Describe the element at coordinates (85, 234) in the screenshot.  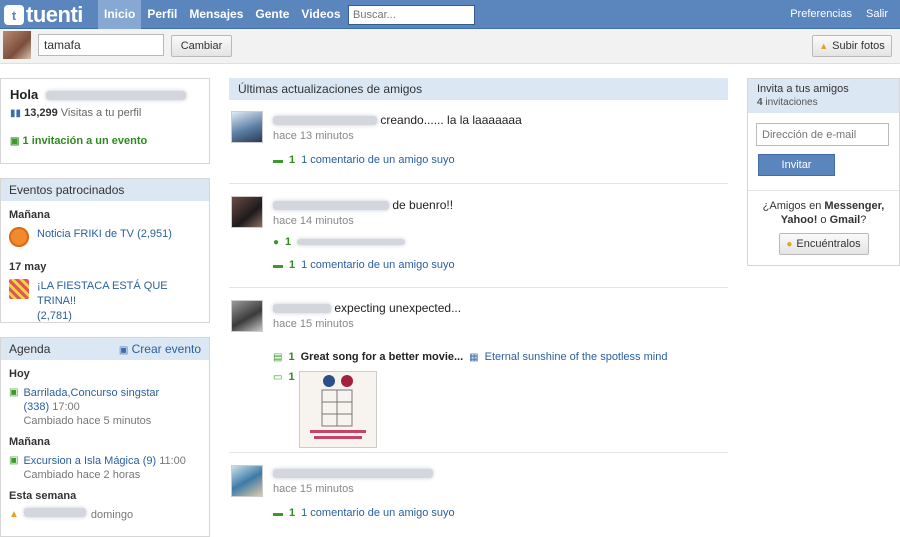
I see `event-link: Noticia FRIKI de TV` at that location.